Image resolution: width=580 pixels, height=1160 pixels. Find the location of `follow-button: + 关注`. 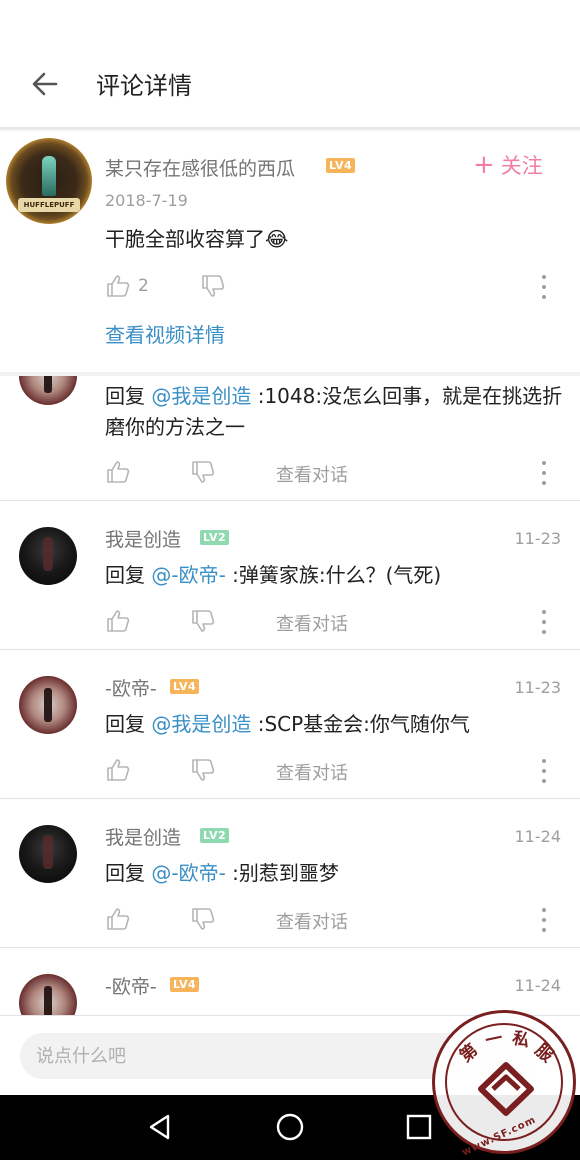

follow-button: + 关注 is located at coordinates (508, 165).